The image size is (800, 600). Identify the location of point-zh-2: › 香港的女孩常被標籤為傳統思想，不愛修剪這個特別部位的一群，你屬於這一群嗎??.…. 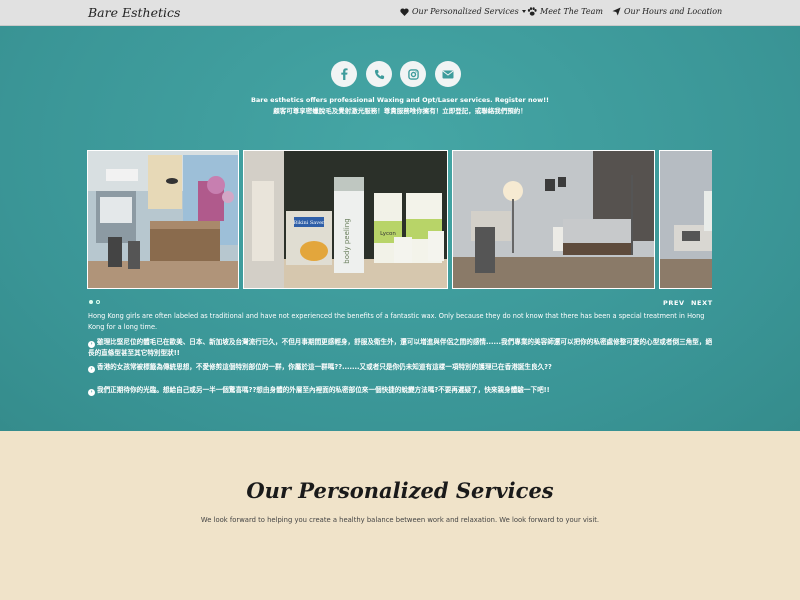
(403, 367).